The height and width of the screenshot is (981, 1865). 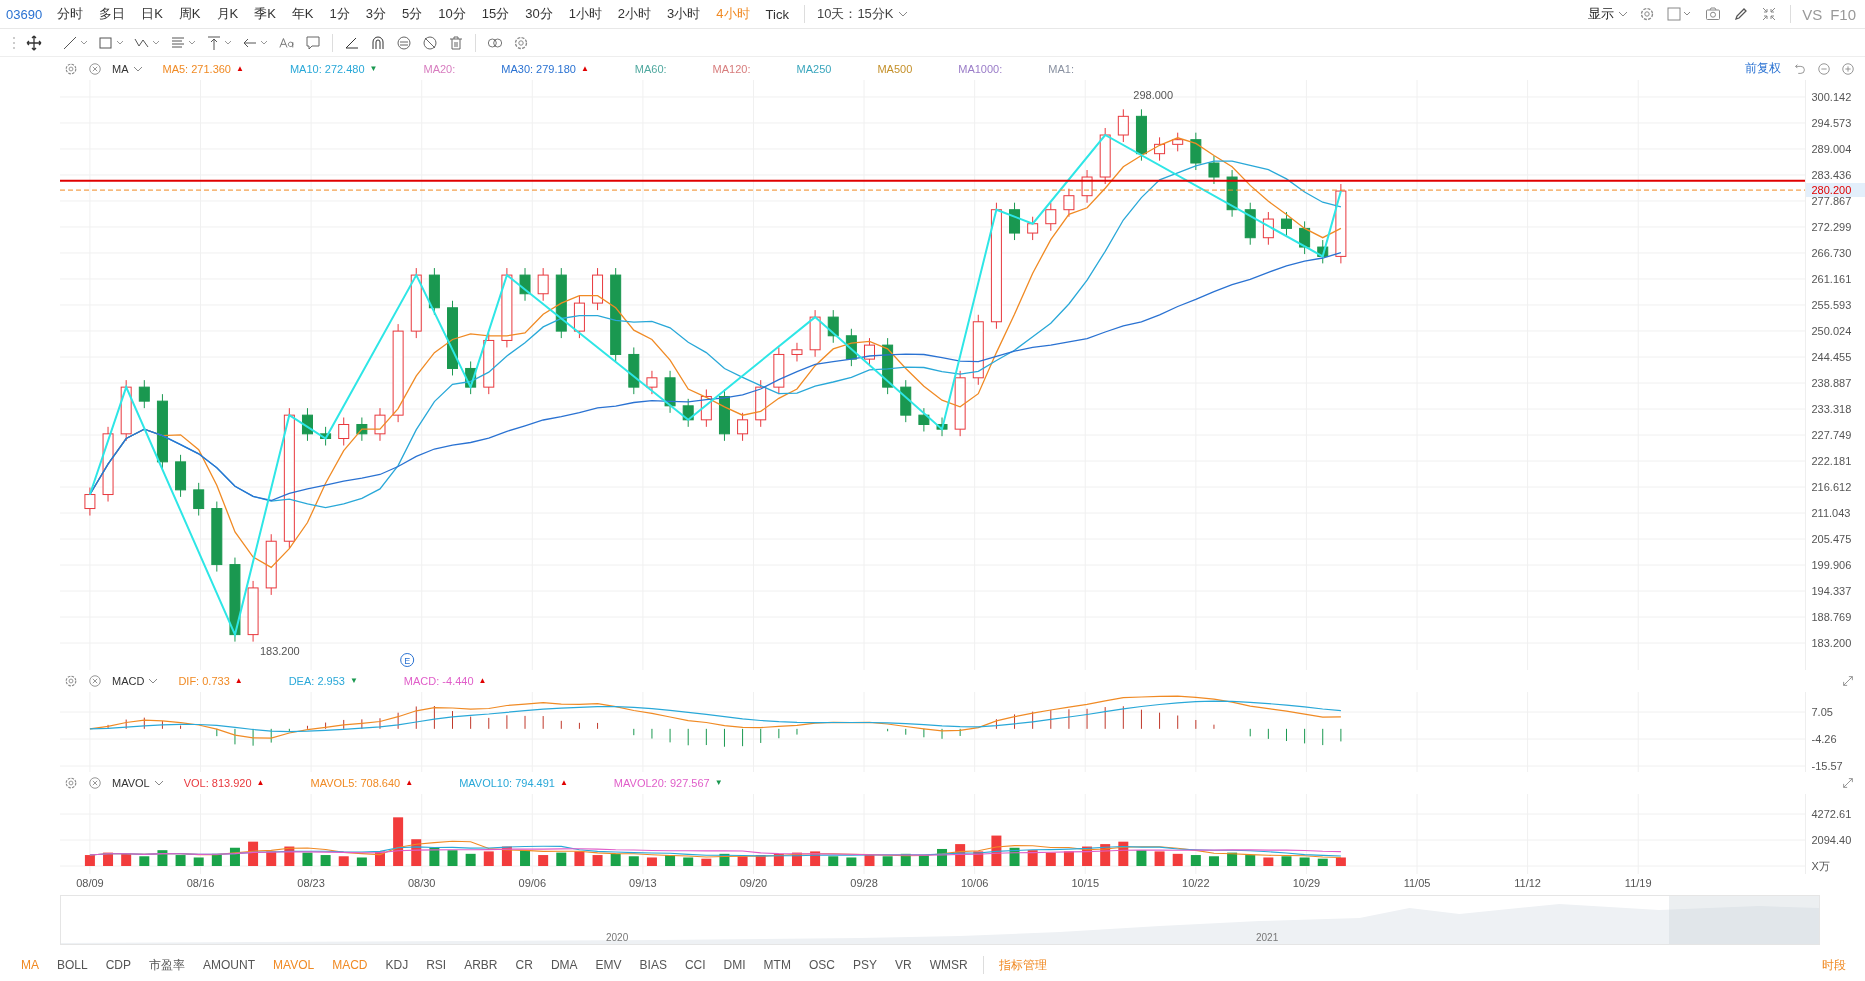 What do you see at coordinates (311, 883) in the screenshot?
I see `date-label: 08/23` at bounding box center [311, 883].